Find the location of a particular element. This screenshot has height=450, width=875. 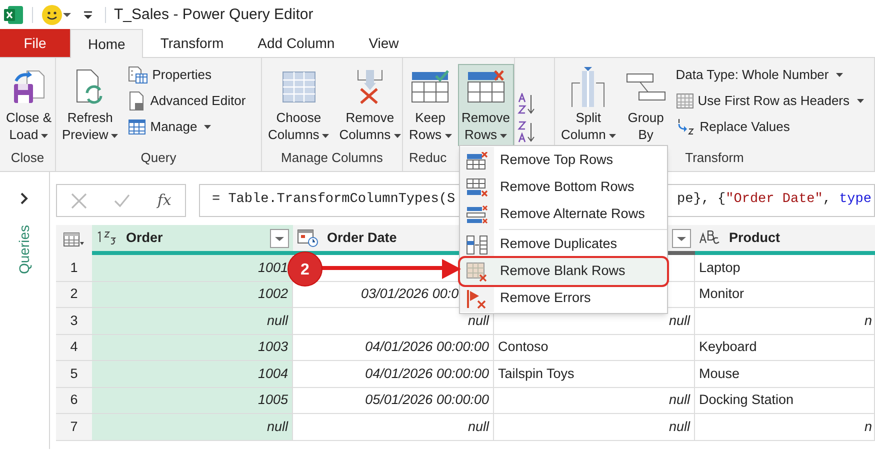

table-cell: Laptop is located at coordinates (785, 267).